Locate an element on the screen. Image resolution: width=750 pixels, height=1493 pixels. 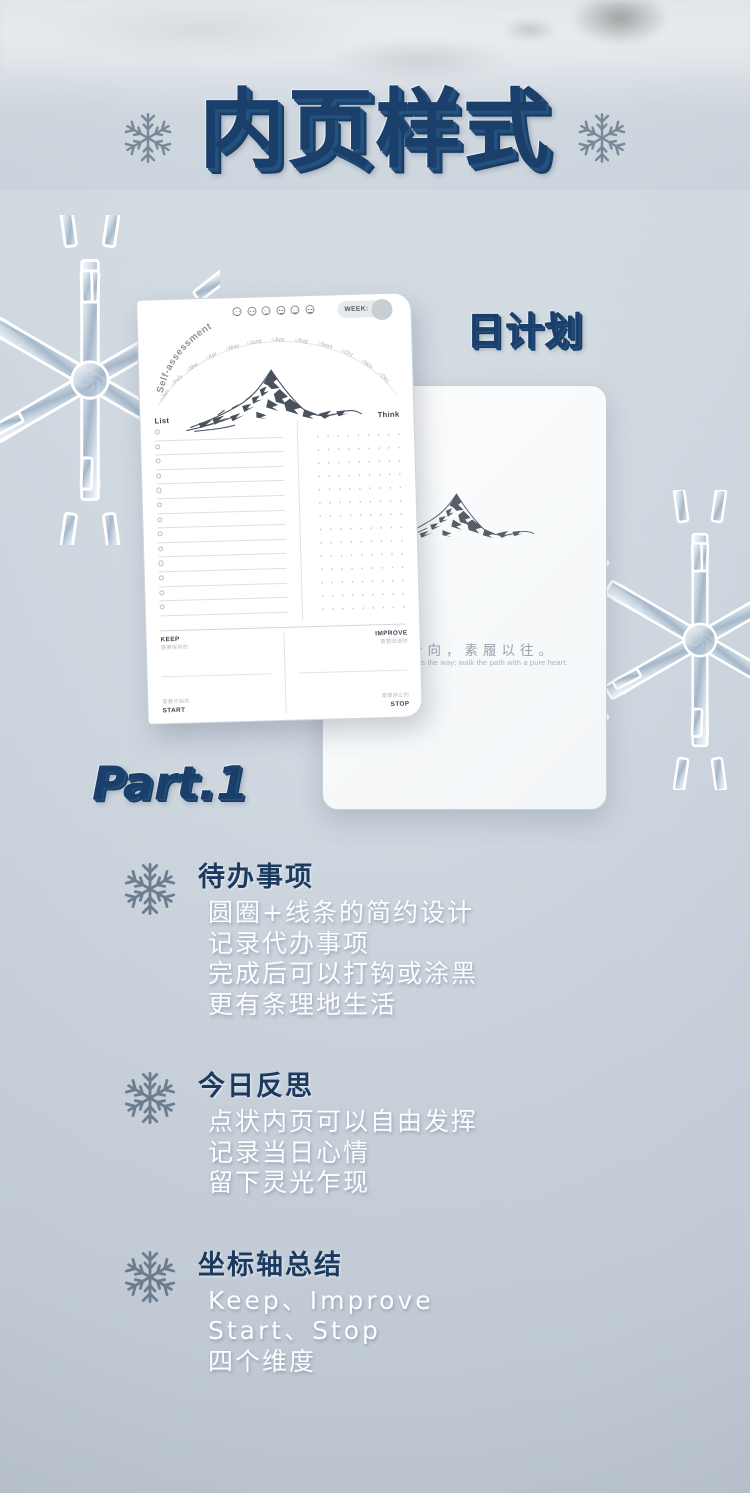
svg-text: ○Dec is located at coordinates (384, 378).